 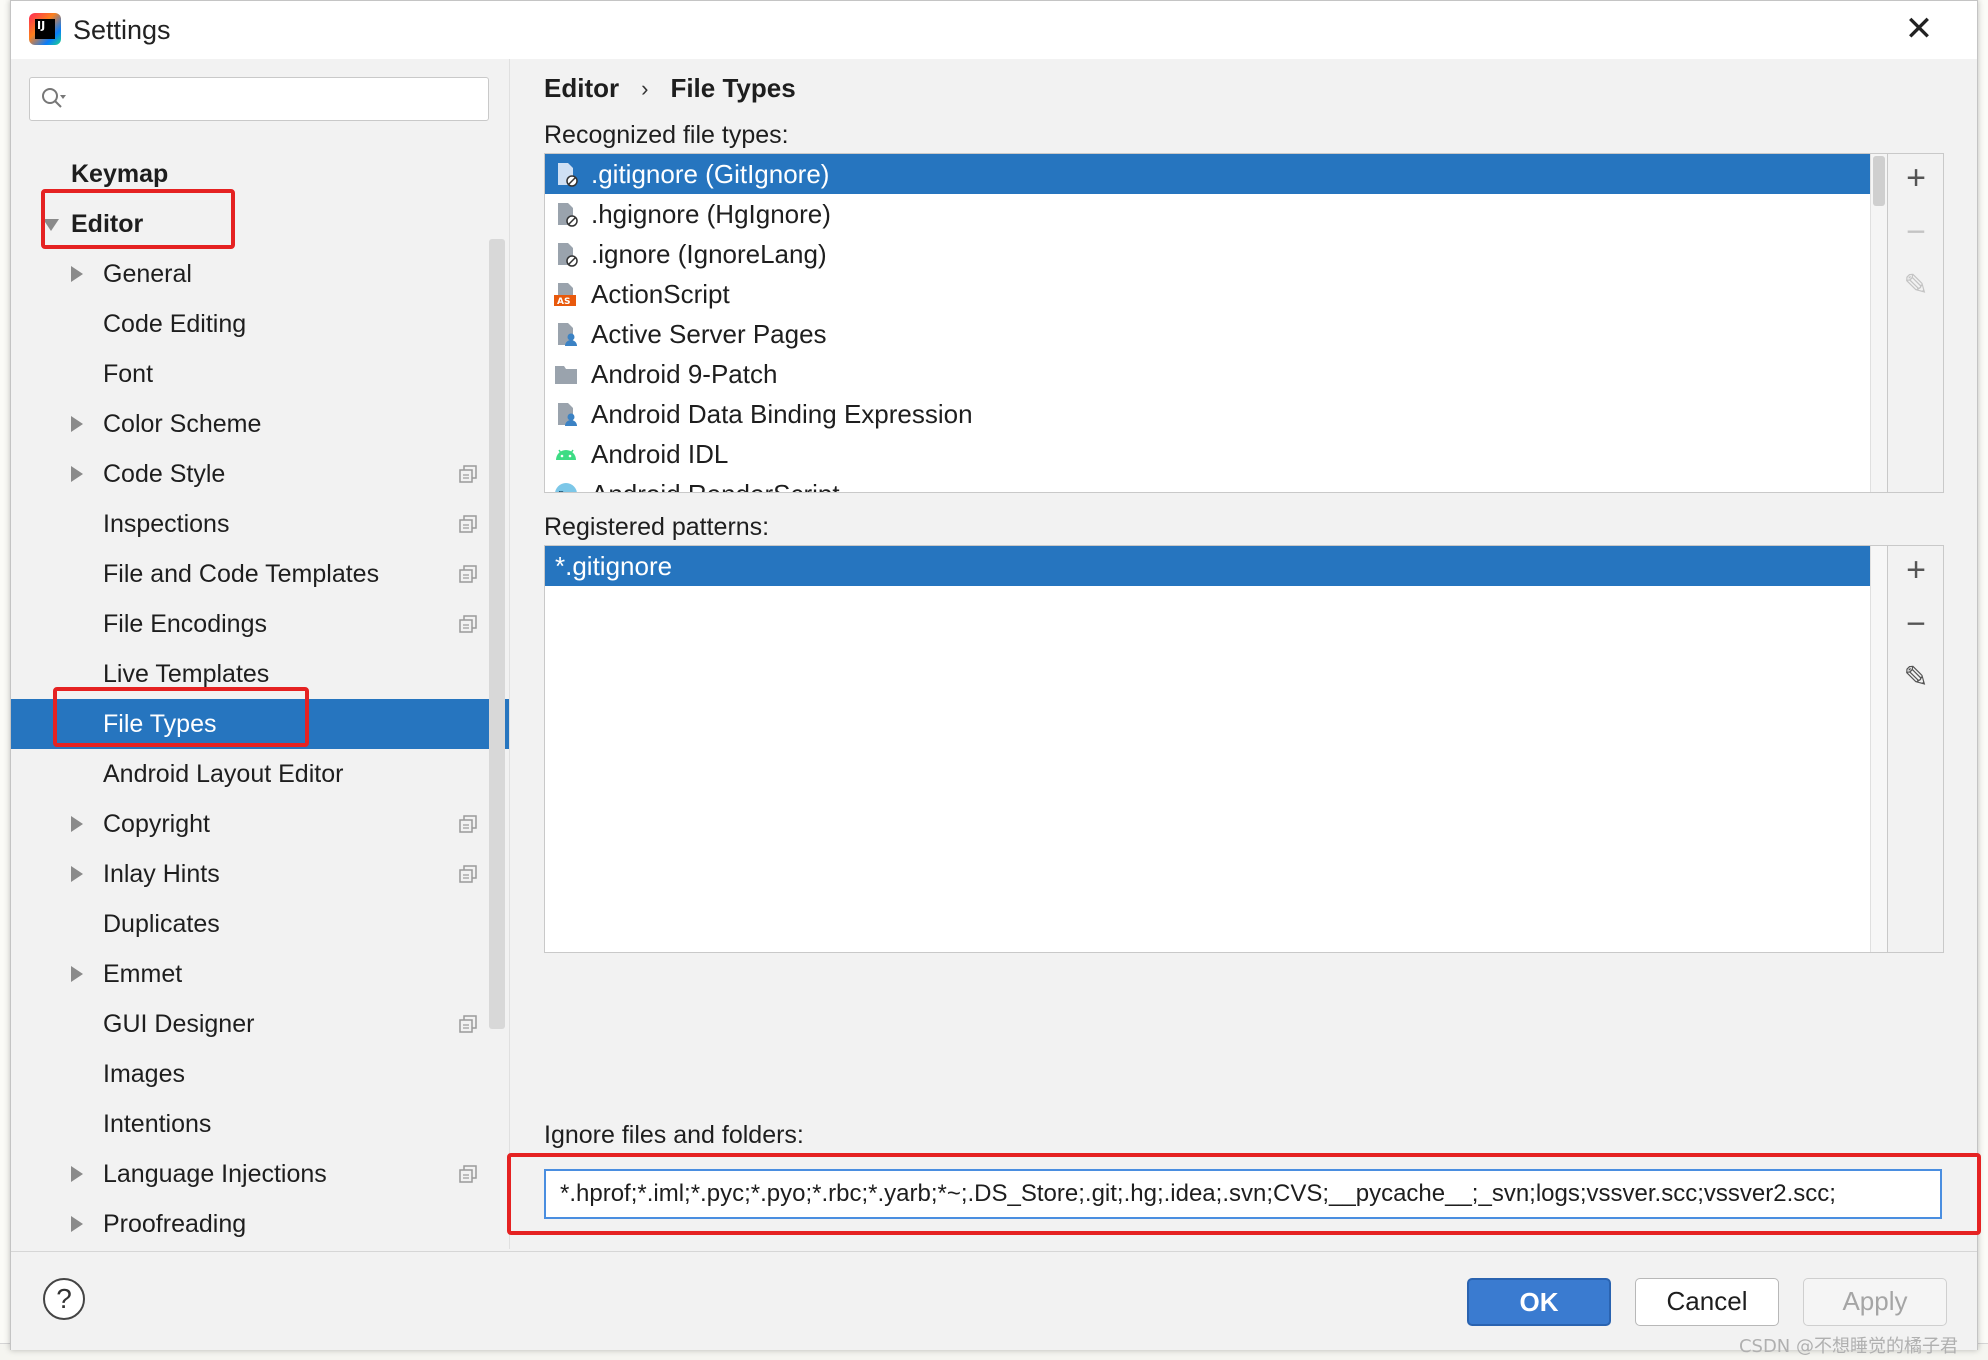 I want to click on patterns-list-scrollbar, so click(x=1878, y=749).